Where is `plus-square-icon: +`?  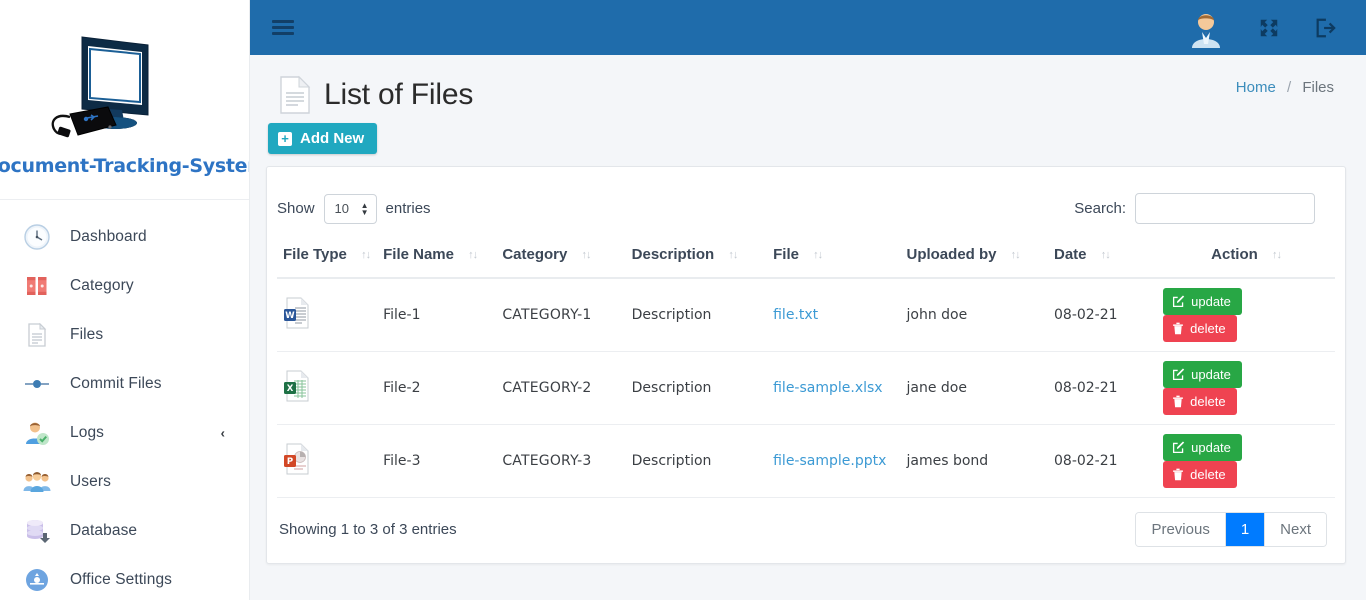
plus-square-icon: + is located at coordinates (285, 138).